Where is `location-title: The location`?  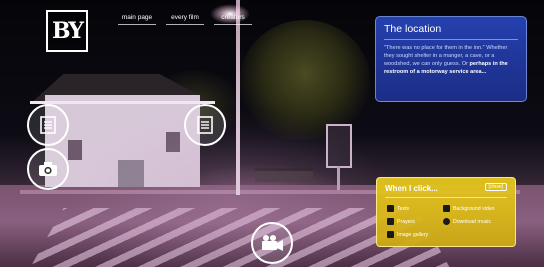
location-title: The location is located at coordinates (451, 31).